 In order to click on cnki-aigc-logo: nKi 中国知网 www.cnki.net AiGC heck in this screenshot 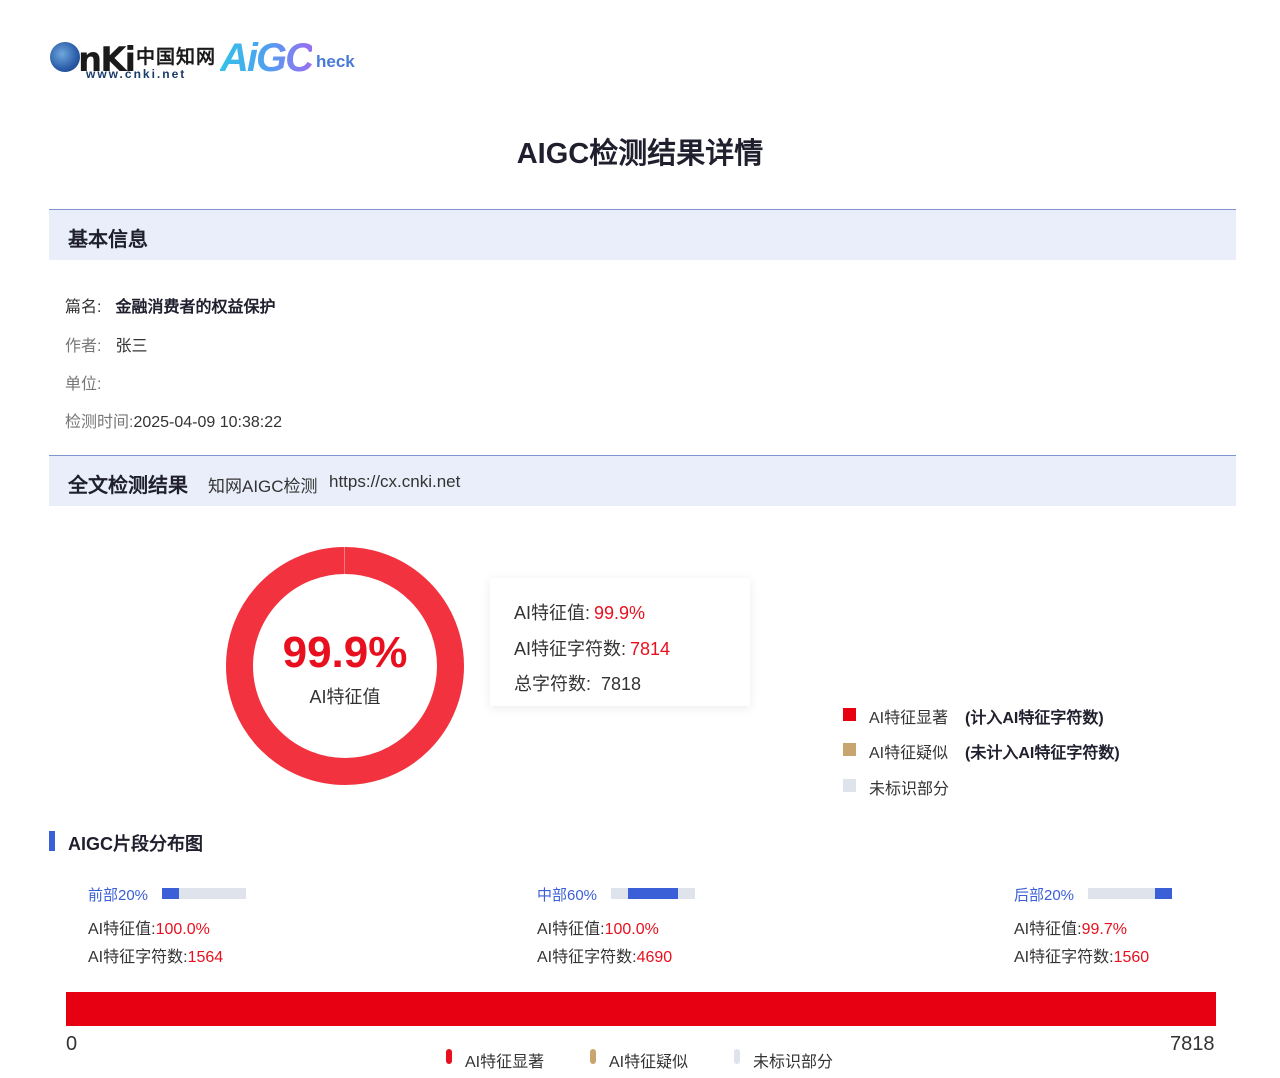, I will do `click(208, 60)`.